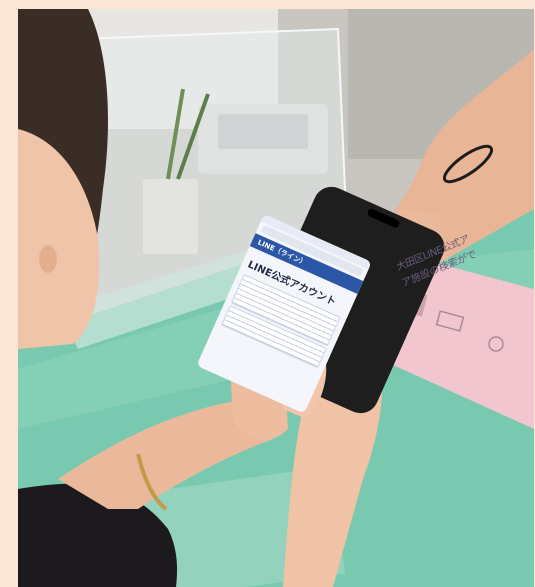 This screenshot has height=587, width=535. What do you see at coordinates (48, 259) in the screenshot?
I see `ear` at bounding box center [48, 259].